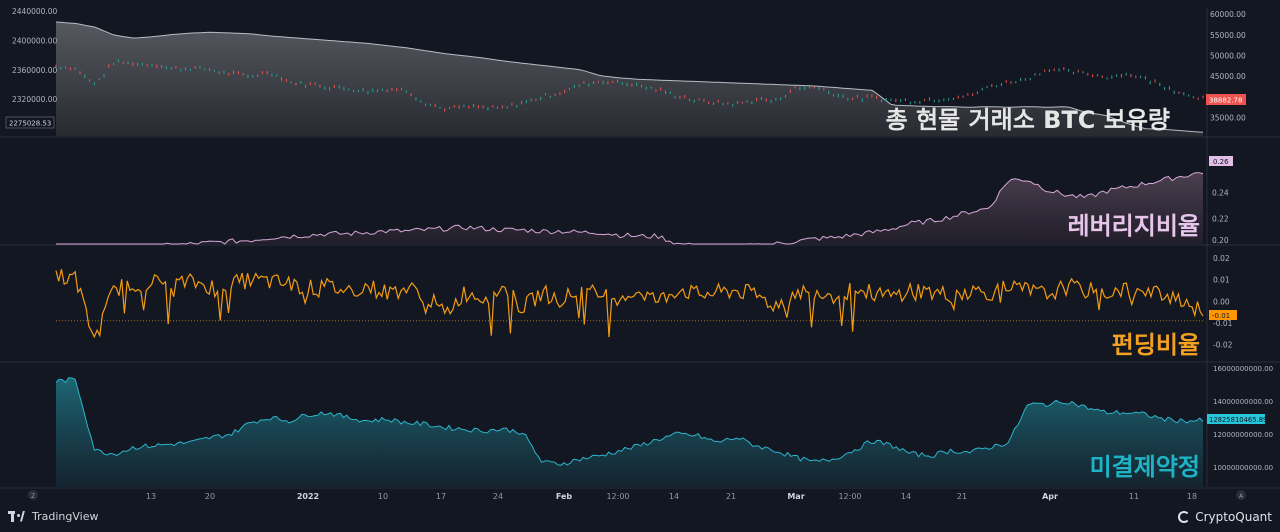  Describe the element at coordinates (151, 496) in the screenshot. I see `x-tick-label: 13` at that location.